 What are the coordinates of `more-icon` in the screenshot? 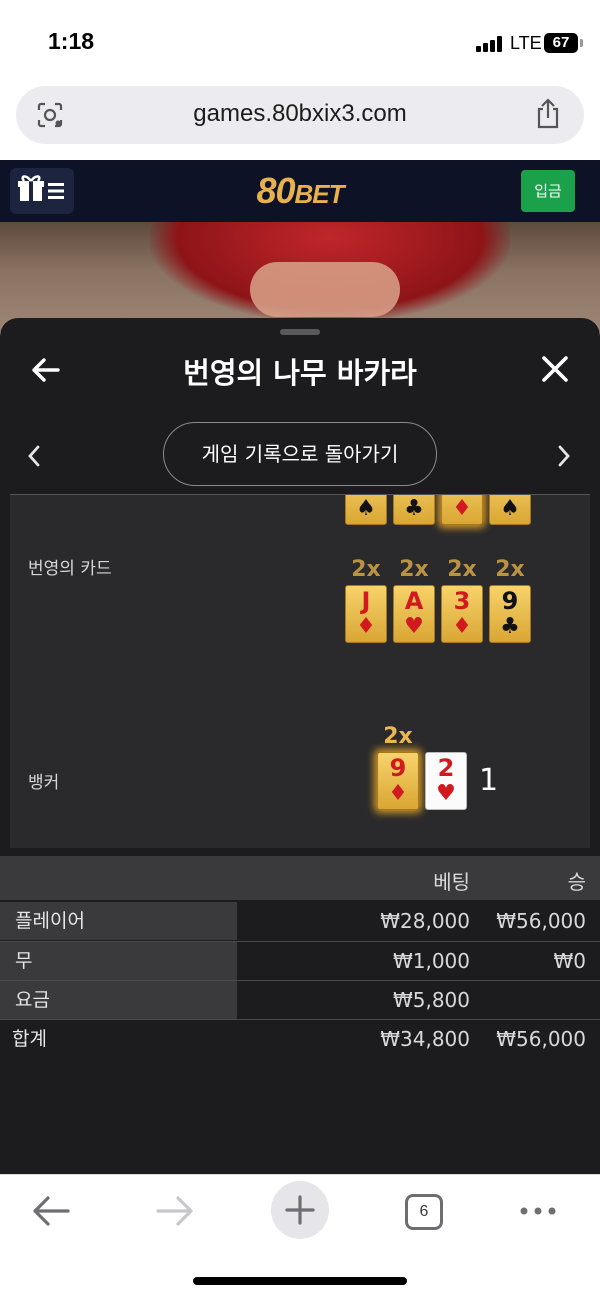 It's located at (538, 1211).